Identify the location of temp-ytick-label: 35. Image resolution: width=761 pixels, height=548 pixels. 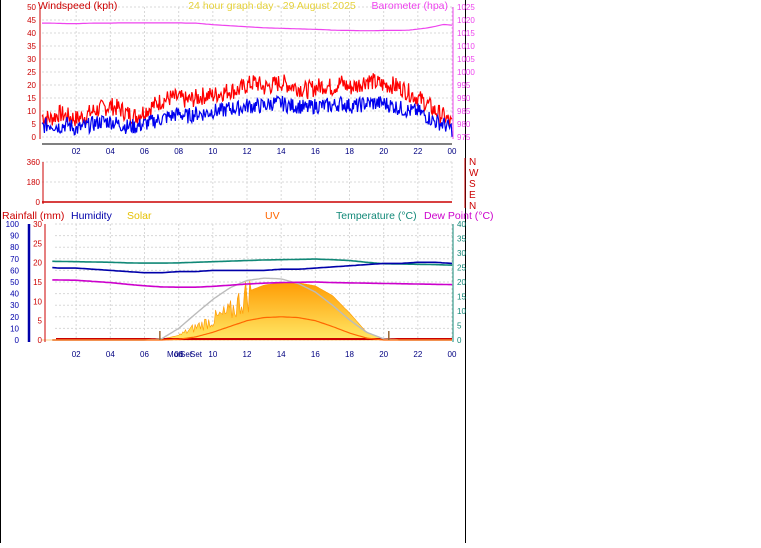
(461, 239).